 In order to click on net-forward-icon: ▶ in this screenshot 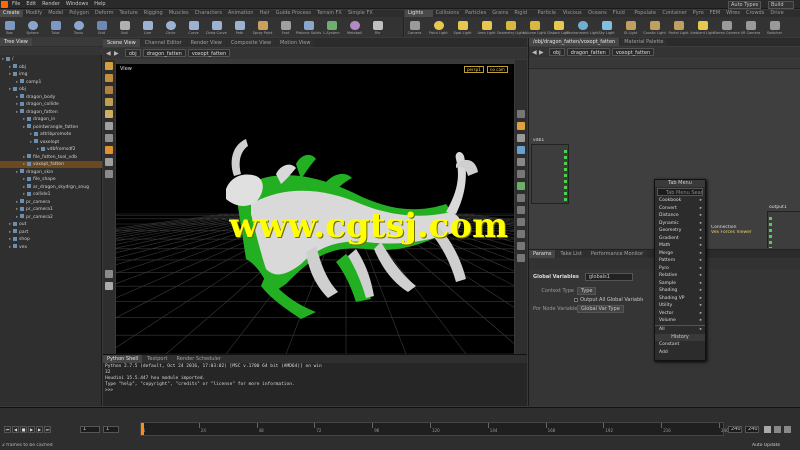, I will do `click(541, 52)`.